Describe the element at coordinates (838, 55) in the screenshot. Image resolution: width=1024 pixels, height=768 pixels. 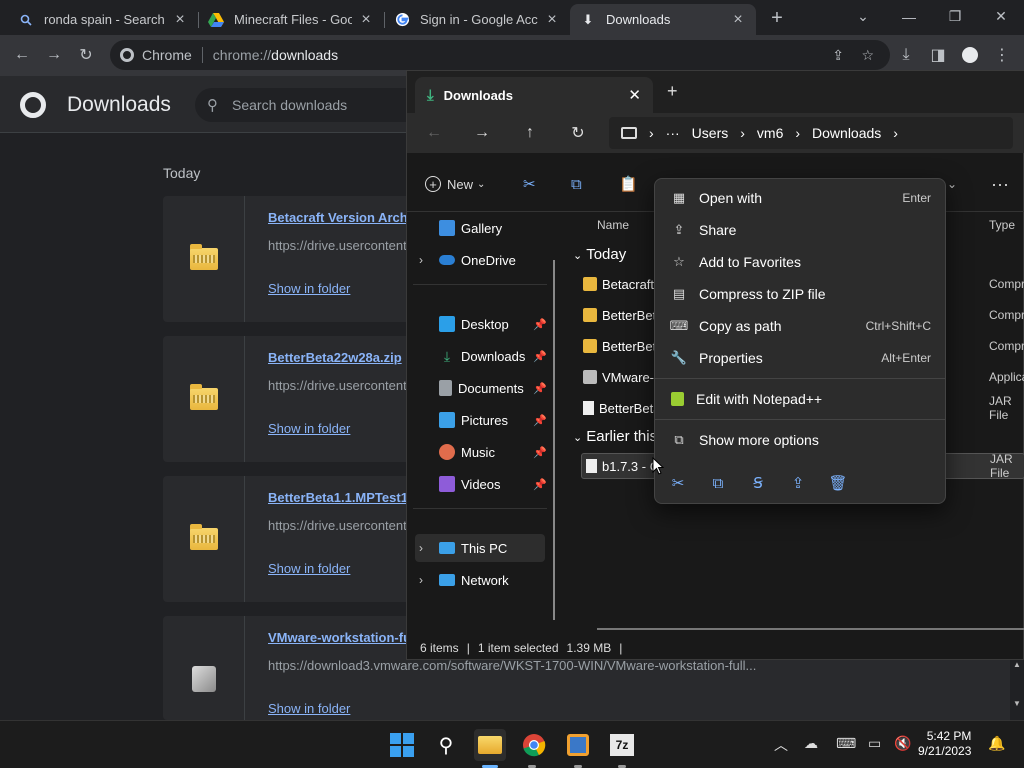
I see `share-page-icon: ⇪` at that location.